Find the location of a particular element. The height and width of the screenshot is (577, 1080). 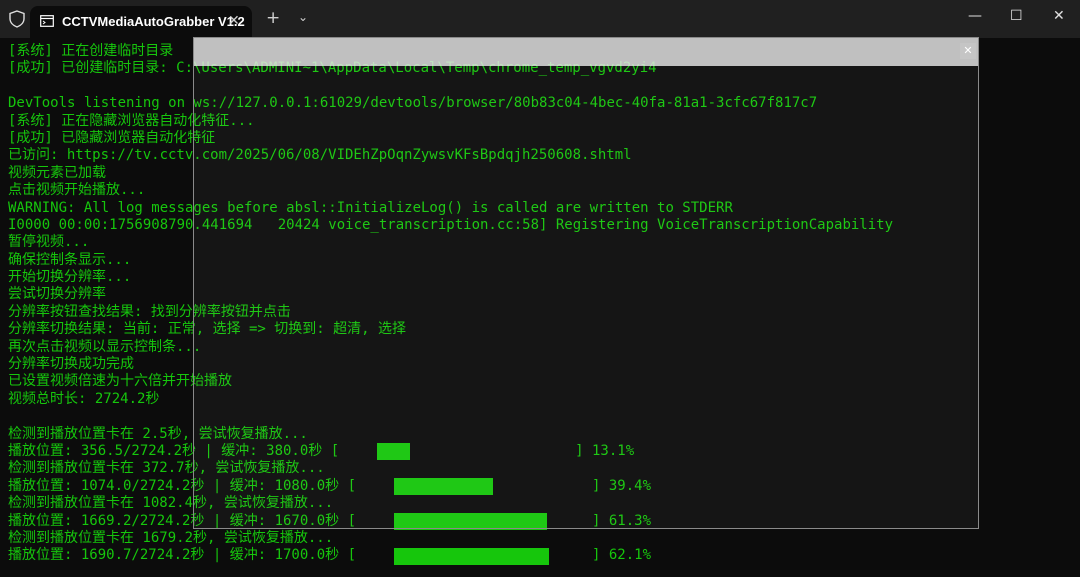

tab-close-icon: ✕ is located at coordinates (234, 21).